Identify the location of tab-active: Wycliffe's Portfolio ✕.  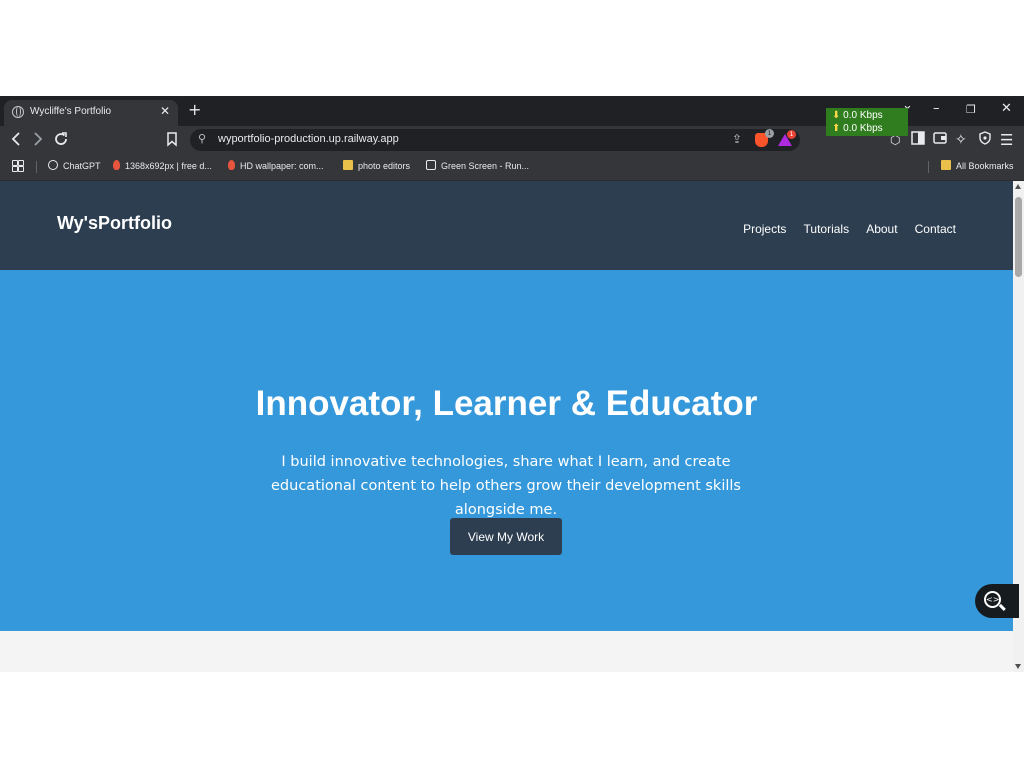
(91, 113).